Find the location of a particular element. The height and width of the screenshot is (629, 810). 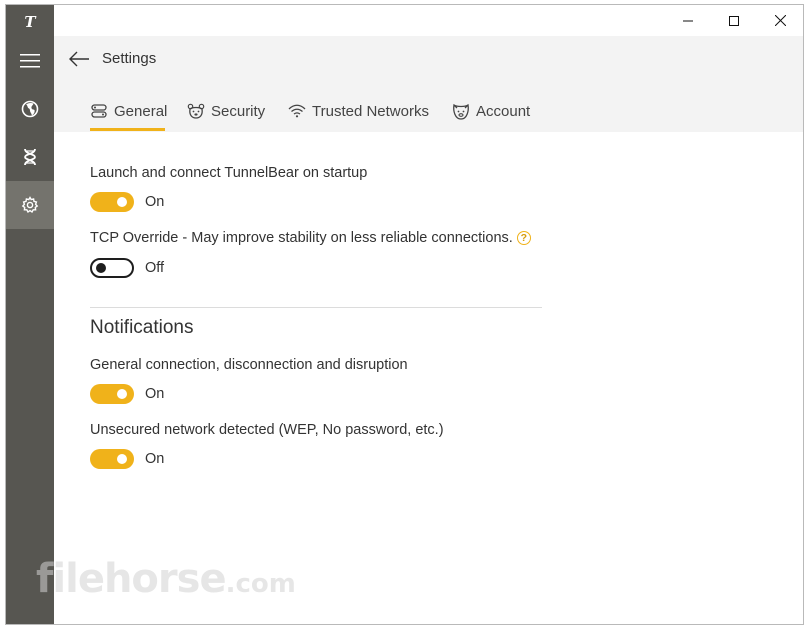

close-icon is located at coordinates (780, 20).